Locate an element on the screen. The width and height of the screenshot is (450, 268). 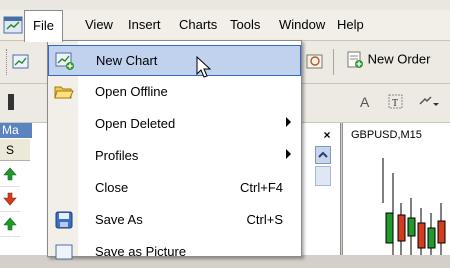
menu-item-close: Close Ctrl+F4 is located at coordinates (174, 188).